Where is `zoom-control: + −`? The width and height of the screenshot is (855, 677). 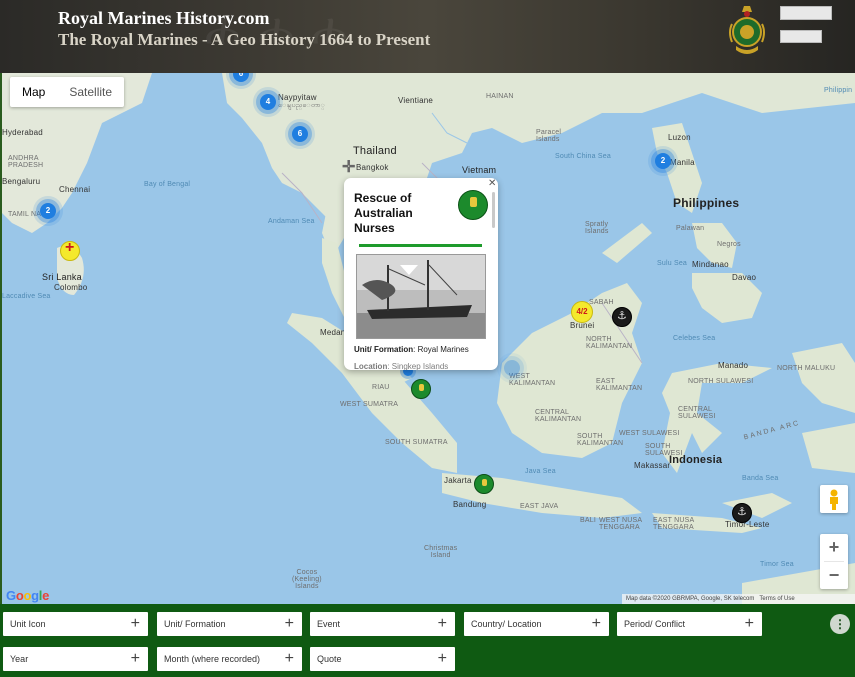 zoom-control: + − is located at coordinates (834, 561).